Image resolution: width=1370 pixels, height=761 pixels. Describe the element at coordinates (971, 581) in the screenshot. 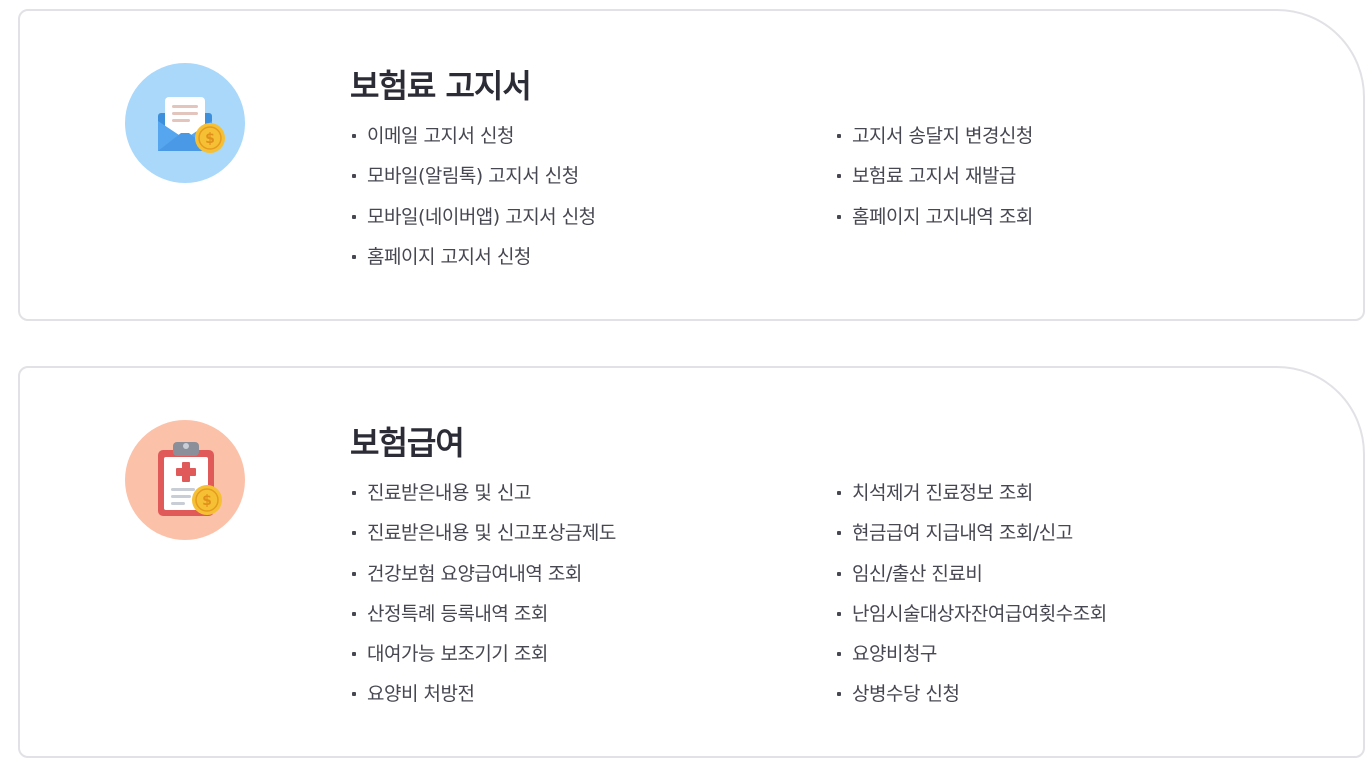

I see `benefit-link-pregnancy: 임신/출산 진료비` at that location.